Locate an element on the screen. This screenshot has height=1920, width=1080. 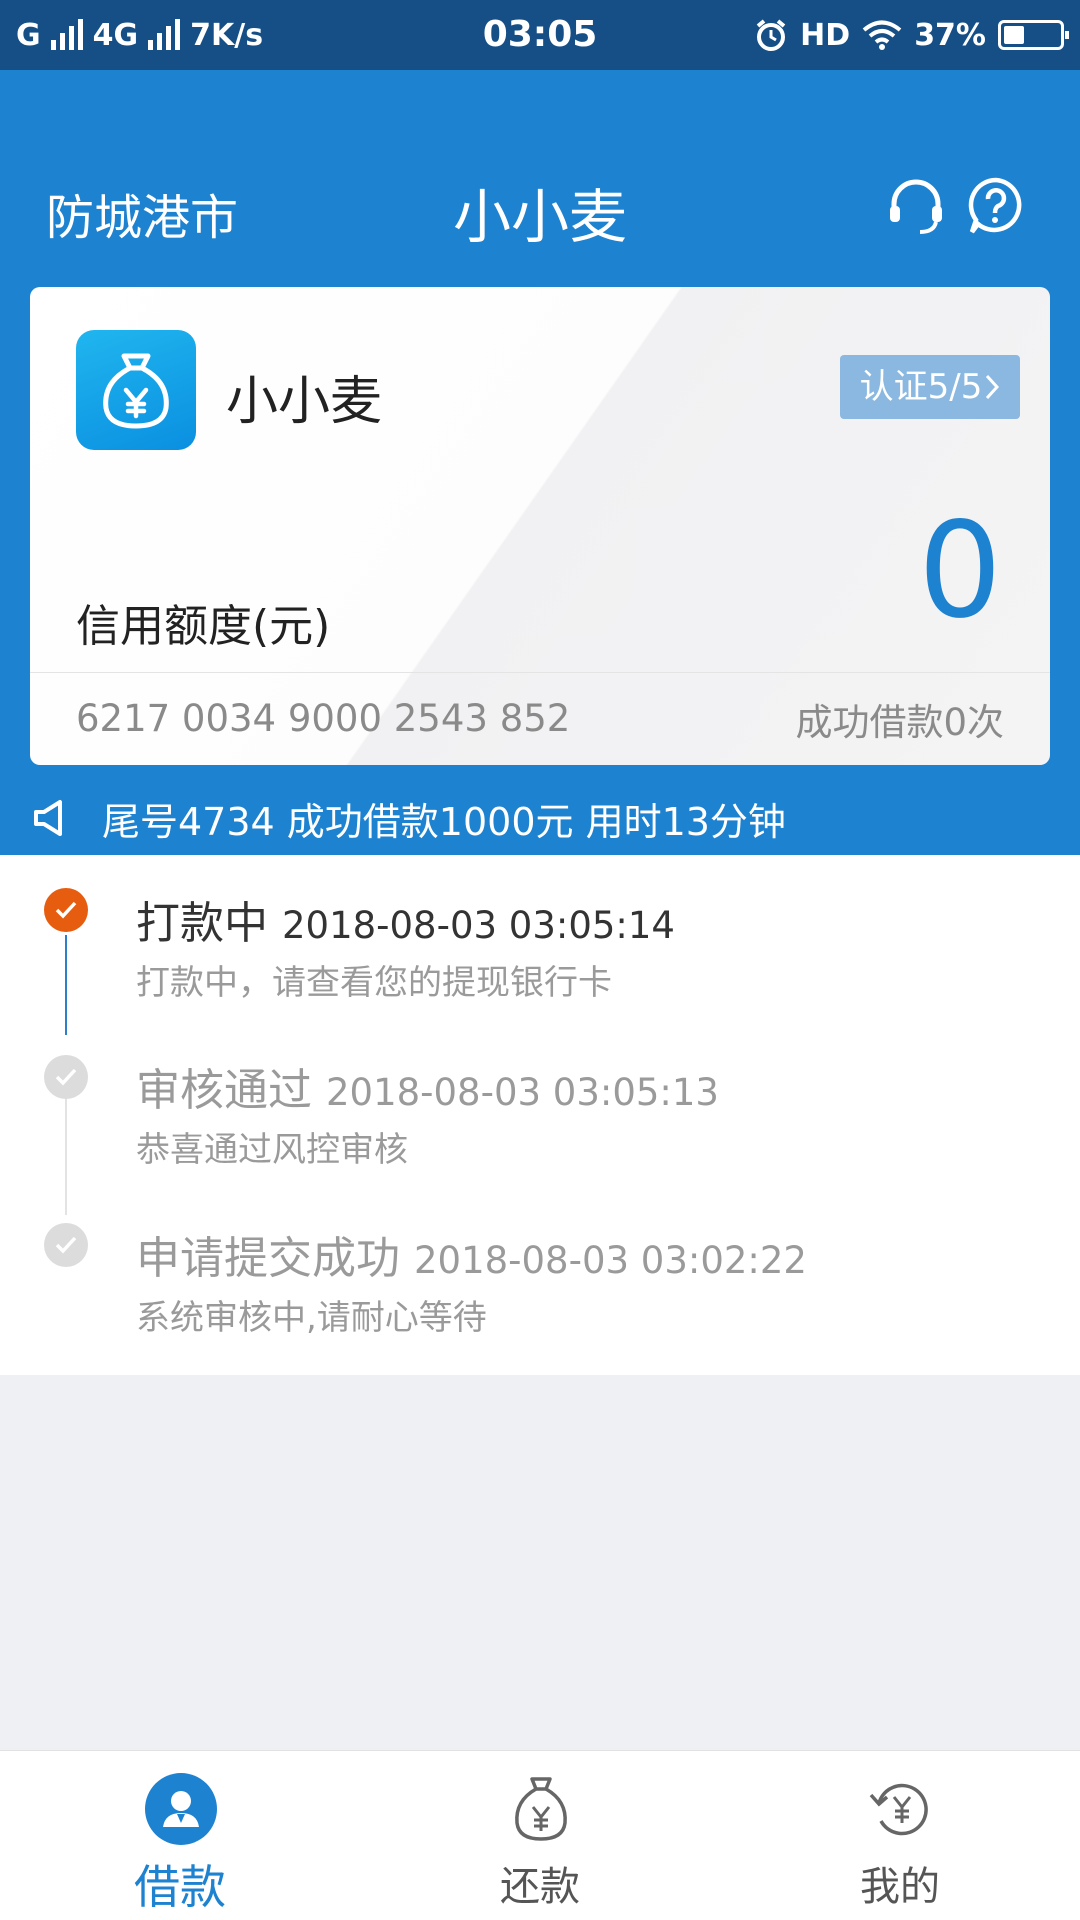
card-divider is located at coordinates (540, 672).